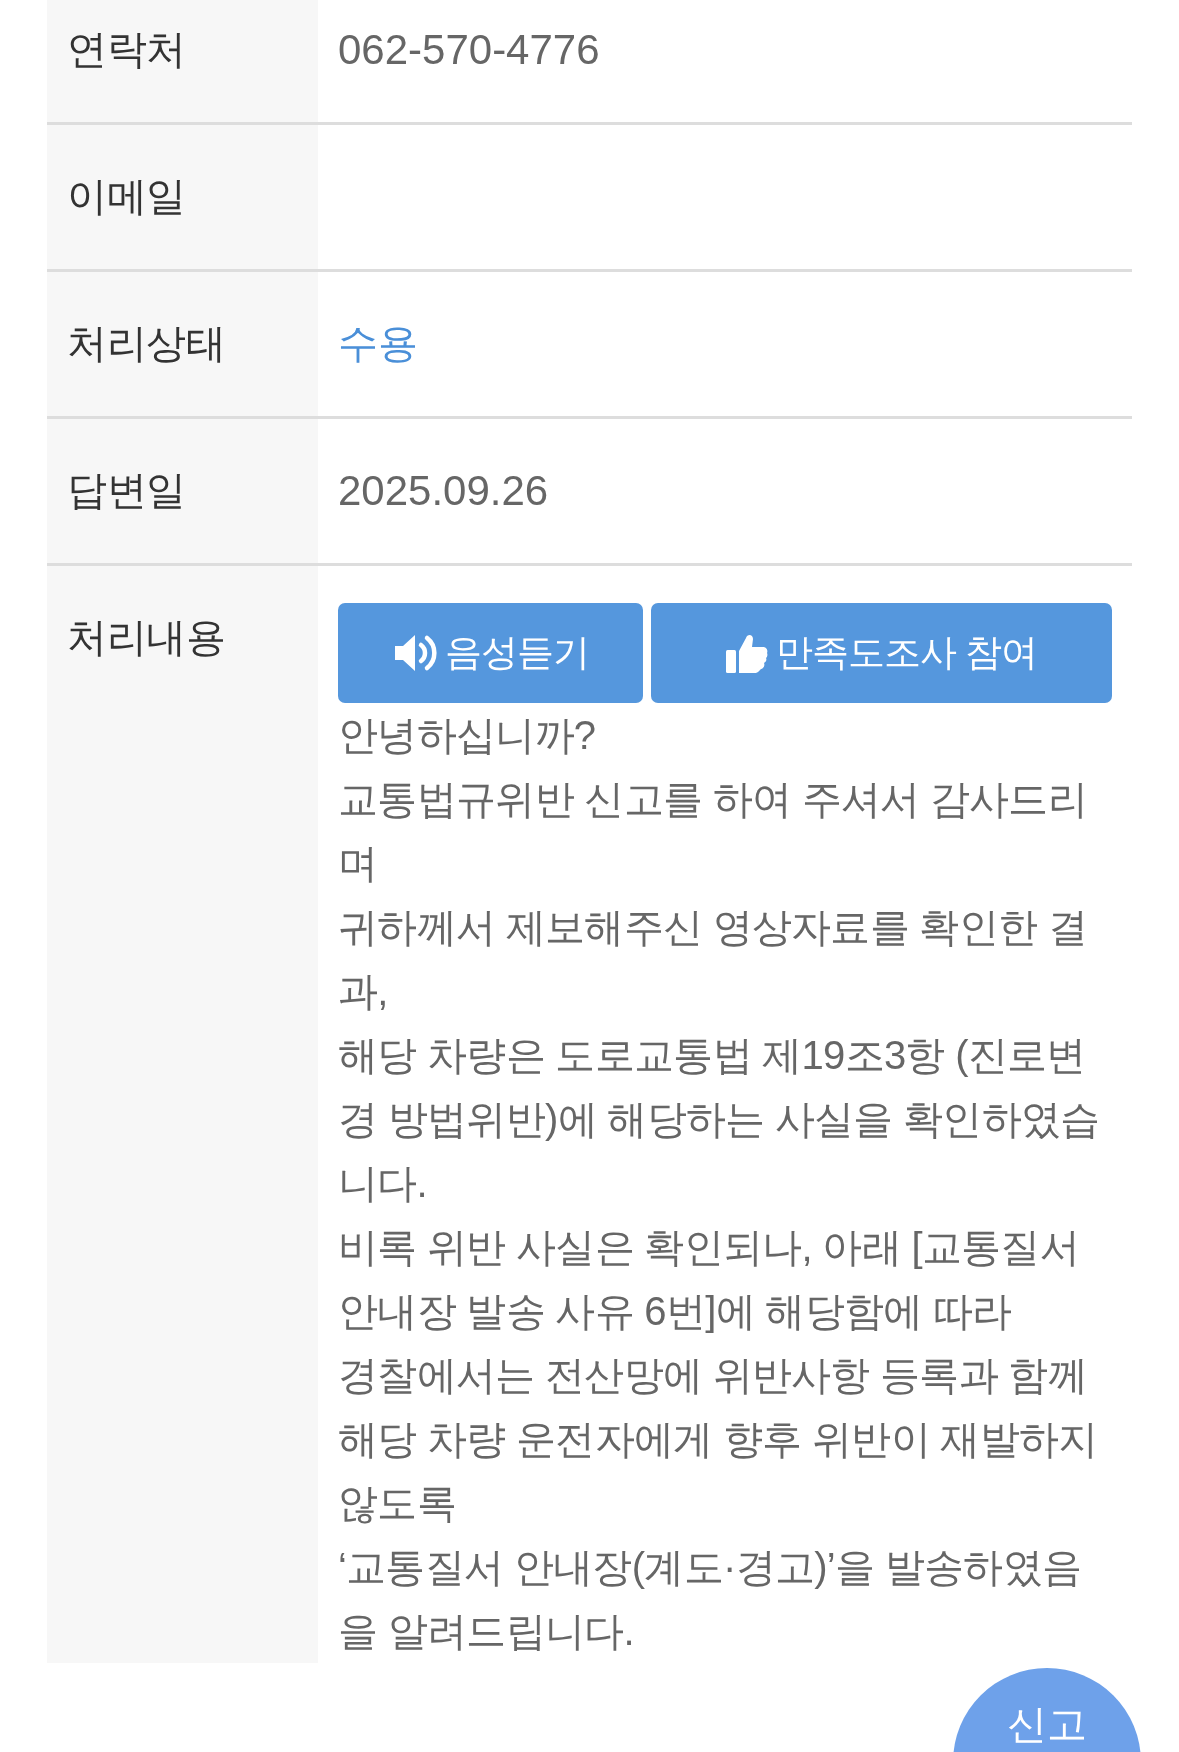  I want to click on report-button: 신고, so click(1047, 1710).